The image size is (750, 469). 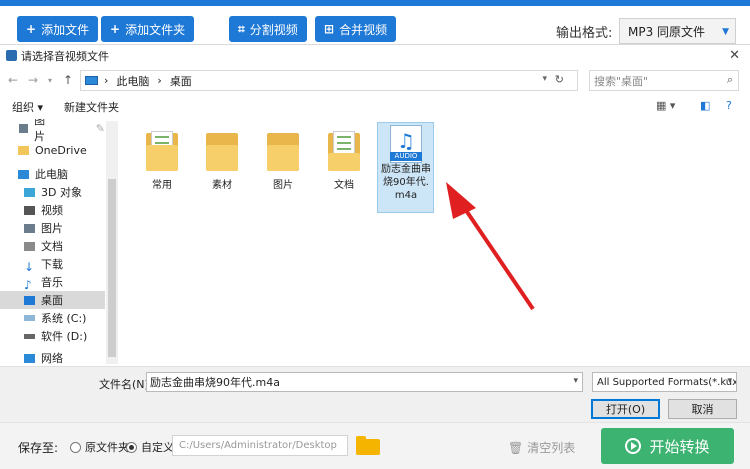 What do you see at coordinates (541, 447) in the screenshot?
I see `clear-list-button: 🗑 清空列表` at bounding box center [541, 447].